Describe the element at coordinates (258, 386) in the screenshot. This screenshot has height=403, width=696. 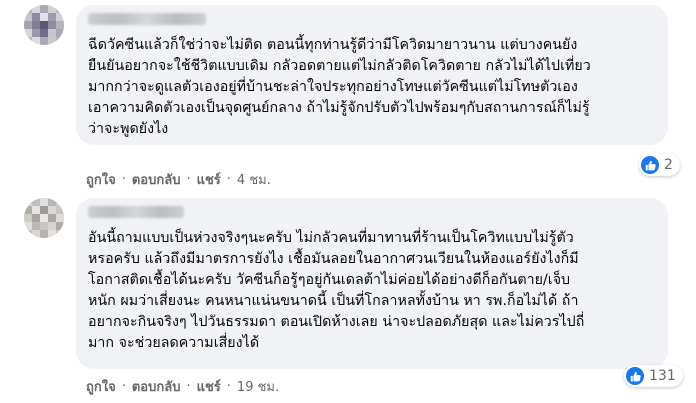
I see `timestamp: 19 ชม.` at that location.